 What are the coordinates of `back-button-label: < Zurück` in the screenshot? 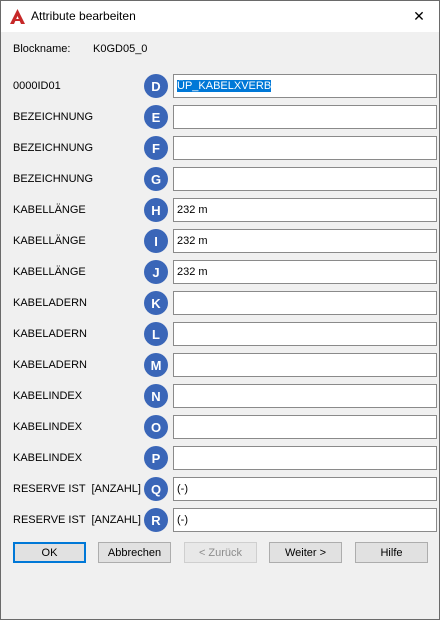 It's located at (220, 552).